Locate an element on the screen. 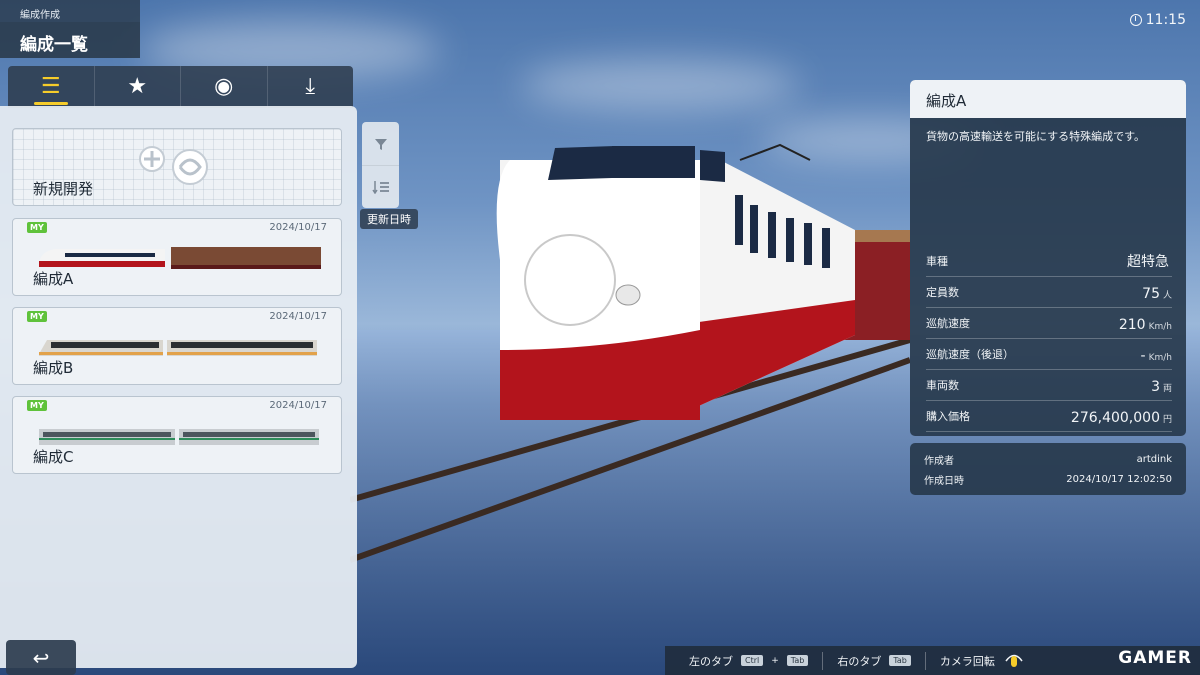 Image resolution: width=1200 pixels, height=675 pixels. tab-favorites: ★ is located at coordinates (138, 87).